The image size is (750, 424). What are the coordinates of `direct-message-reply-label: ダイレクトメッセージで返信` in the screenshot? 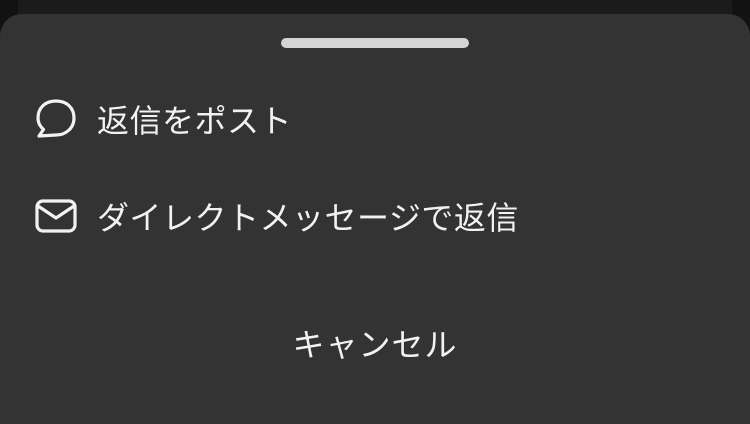 It's located at (308, 218).